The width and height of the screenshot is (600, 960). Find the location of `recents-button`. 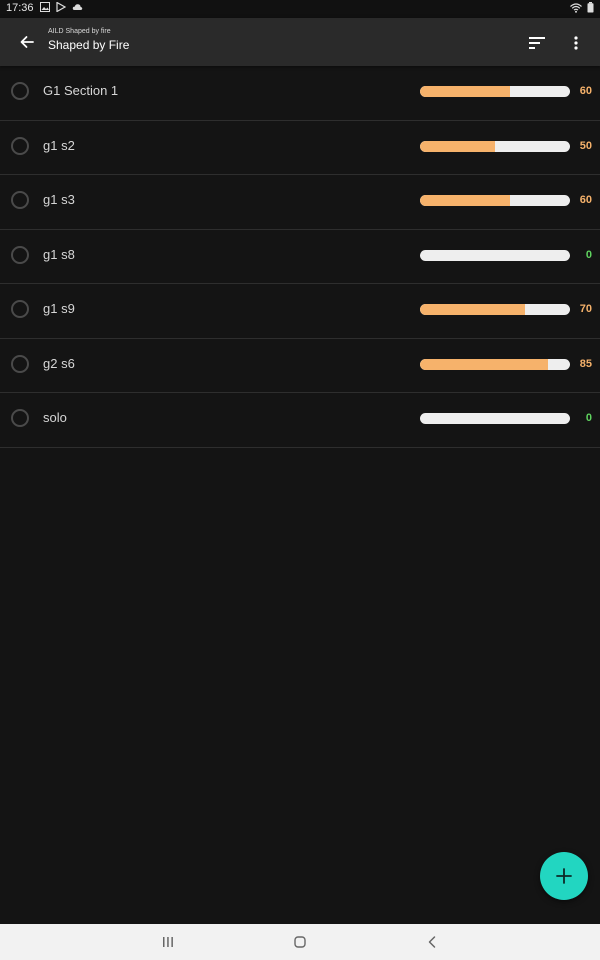

recents-button is located at coordinates (168, 942).